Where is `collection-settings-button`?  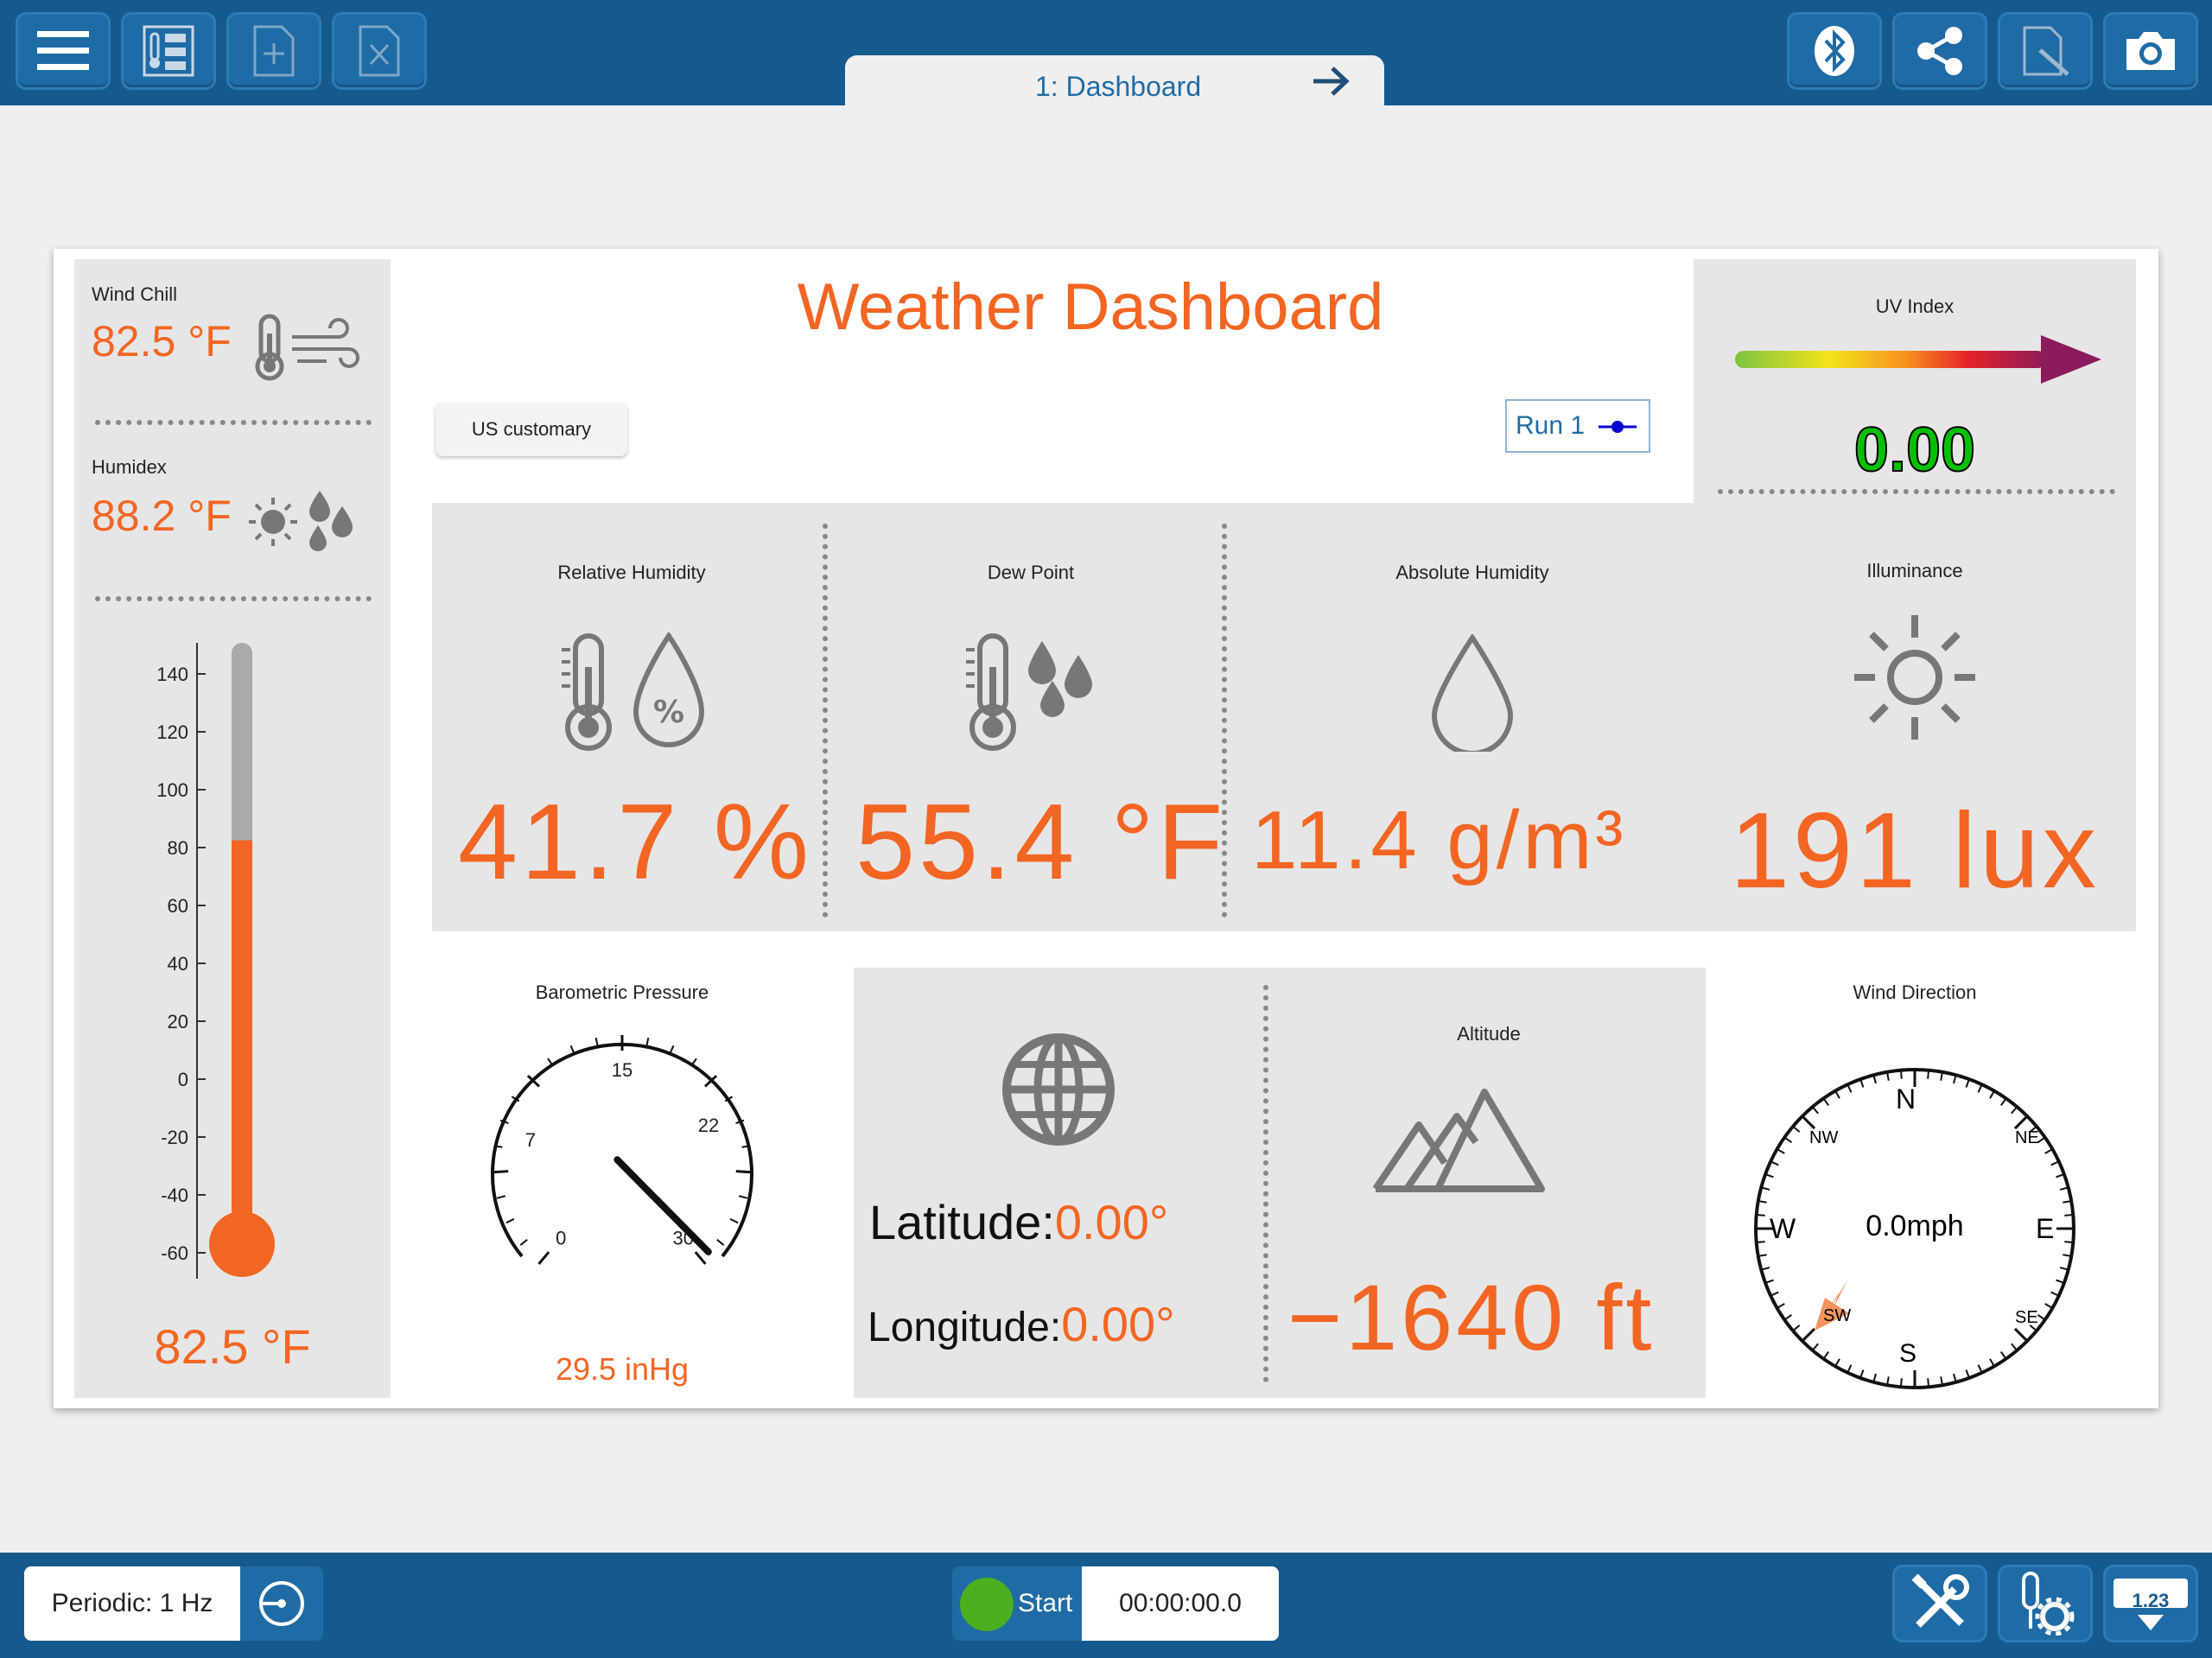
collection-settings-button is located at coordinates (281, 1603).